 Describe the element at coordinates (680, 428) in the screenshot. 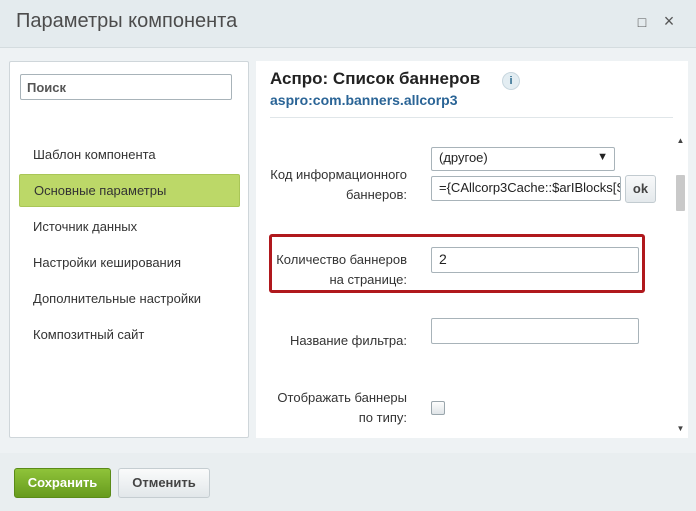

I see `scroll-down-icon: ▼` at that location.